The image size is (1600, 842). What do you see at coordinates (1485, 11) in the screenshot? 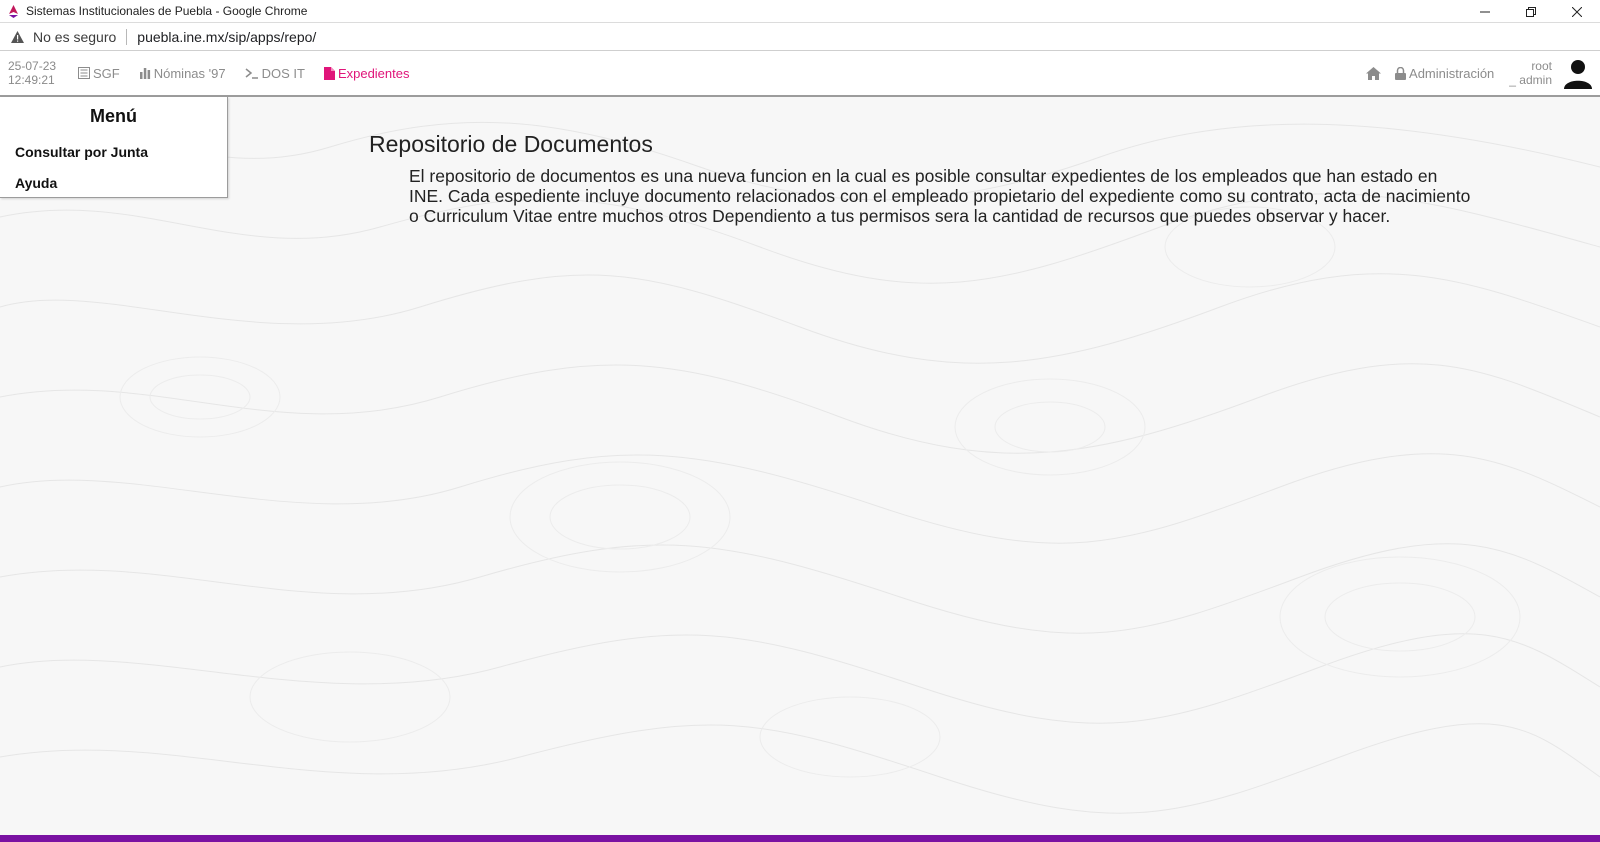
I see `minimize-icon` at bounding box center [1485, 11].